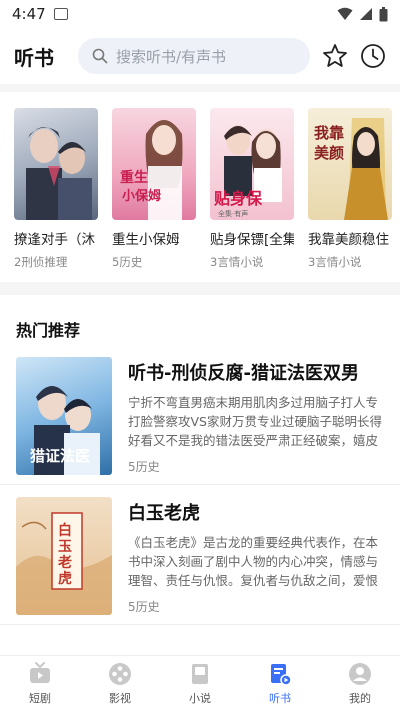 This screenshot has width=400, height=711. I want to click on search-placeholder: 搜索听书/有声书, so click(171, 56).